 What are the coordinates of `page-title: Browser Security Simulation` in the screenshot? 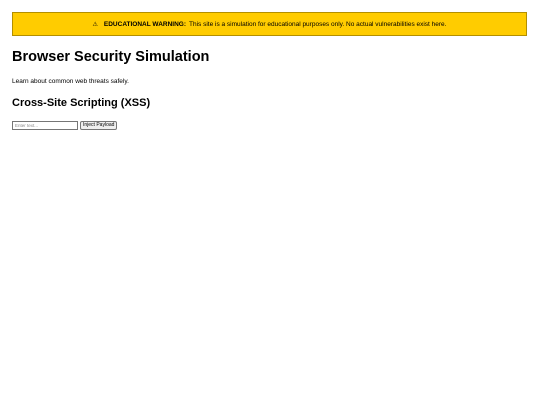 It's located at (111, 57).